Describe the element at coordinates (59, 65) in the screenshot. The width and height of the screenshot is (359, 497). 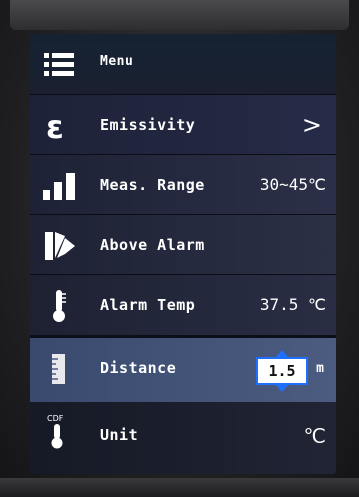
I see `menu-list-icon` at that location.